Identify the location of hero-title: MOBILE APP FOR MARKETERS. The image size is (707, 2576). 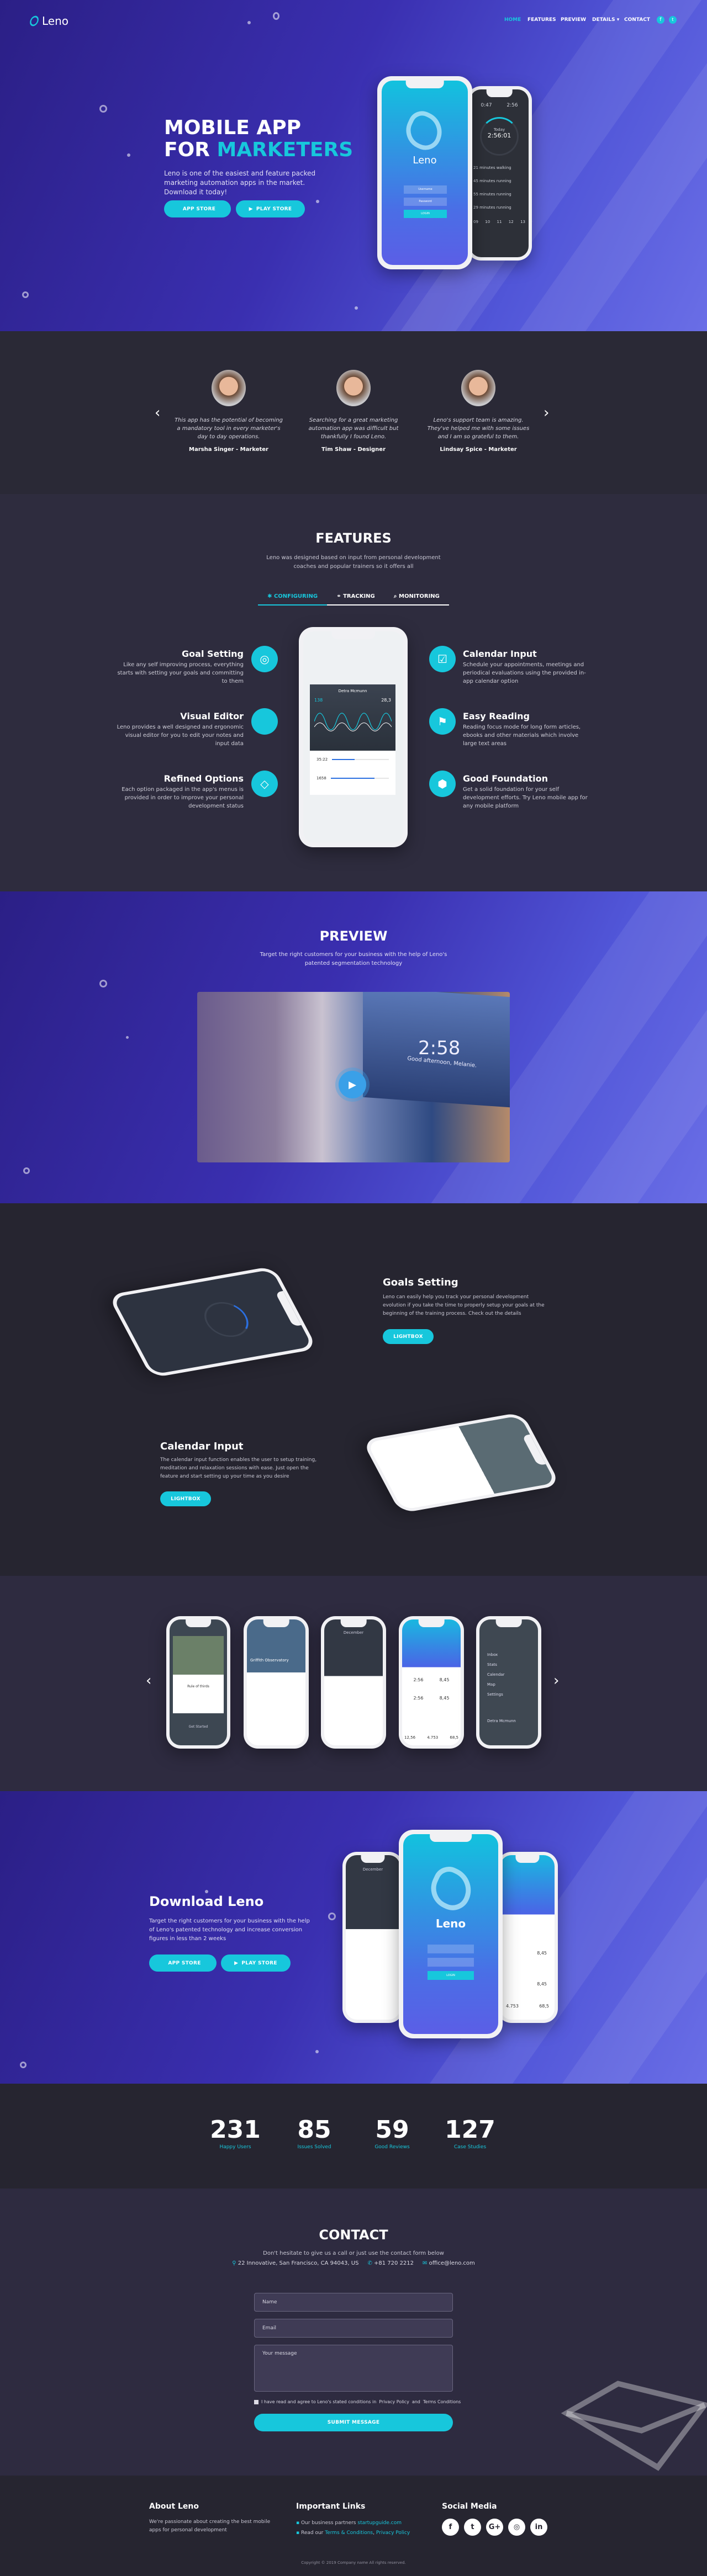
(259, 138).